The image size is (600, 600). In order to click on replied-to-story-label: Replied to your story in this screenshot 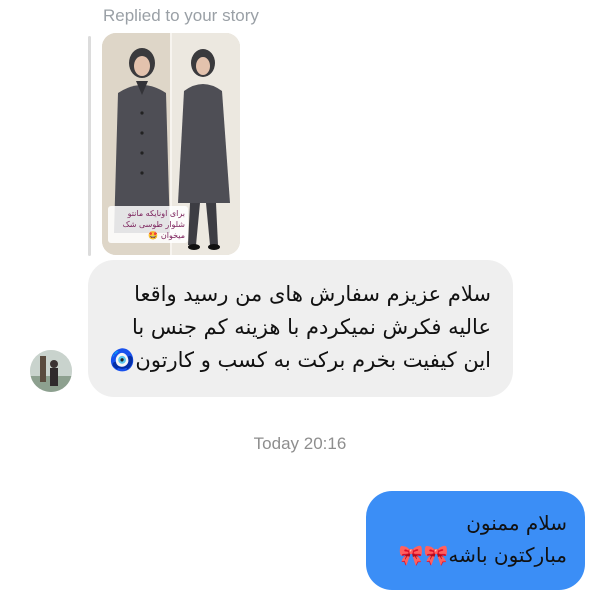, I will do `click(181, 15)`.